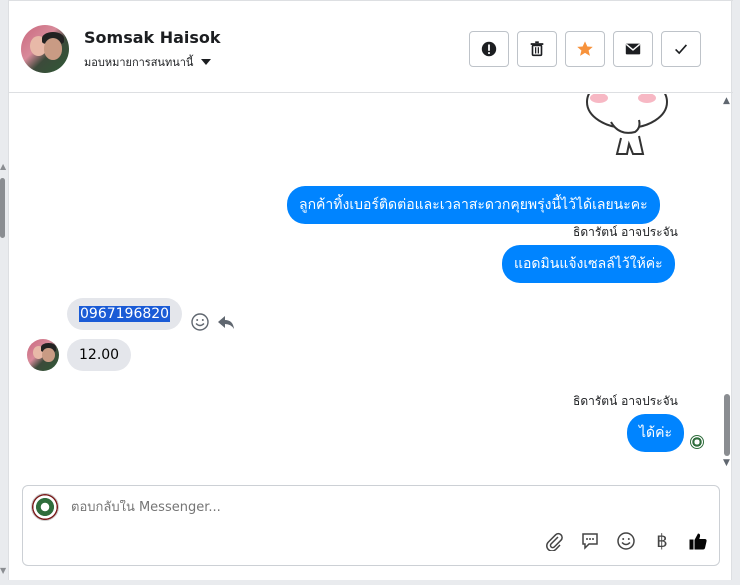 This screenshot has height=585, width=740. I want to click on page-scroll-down-icon: ▼, so click(3, 570).